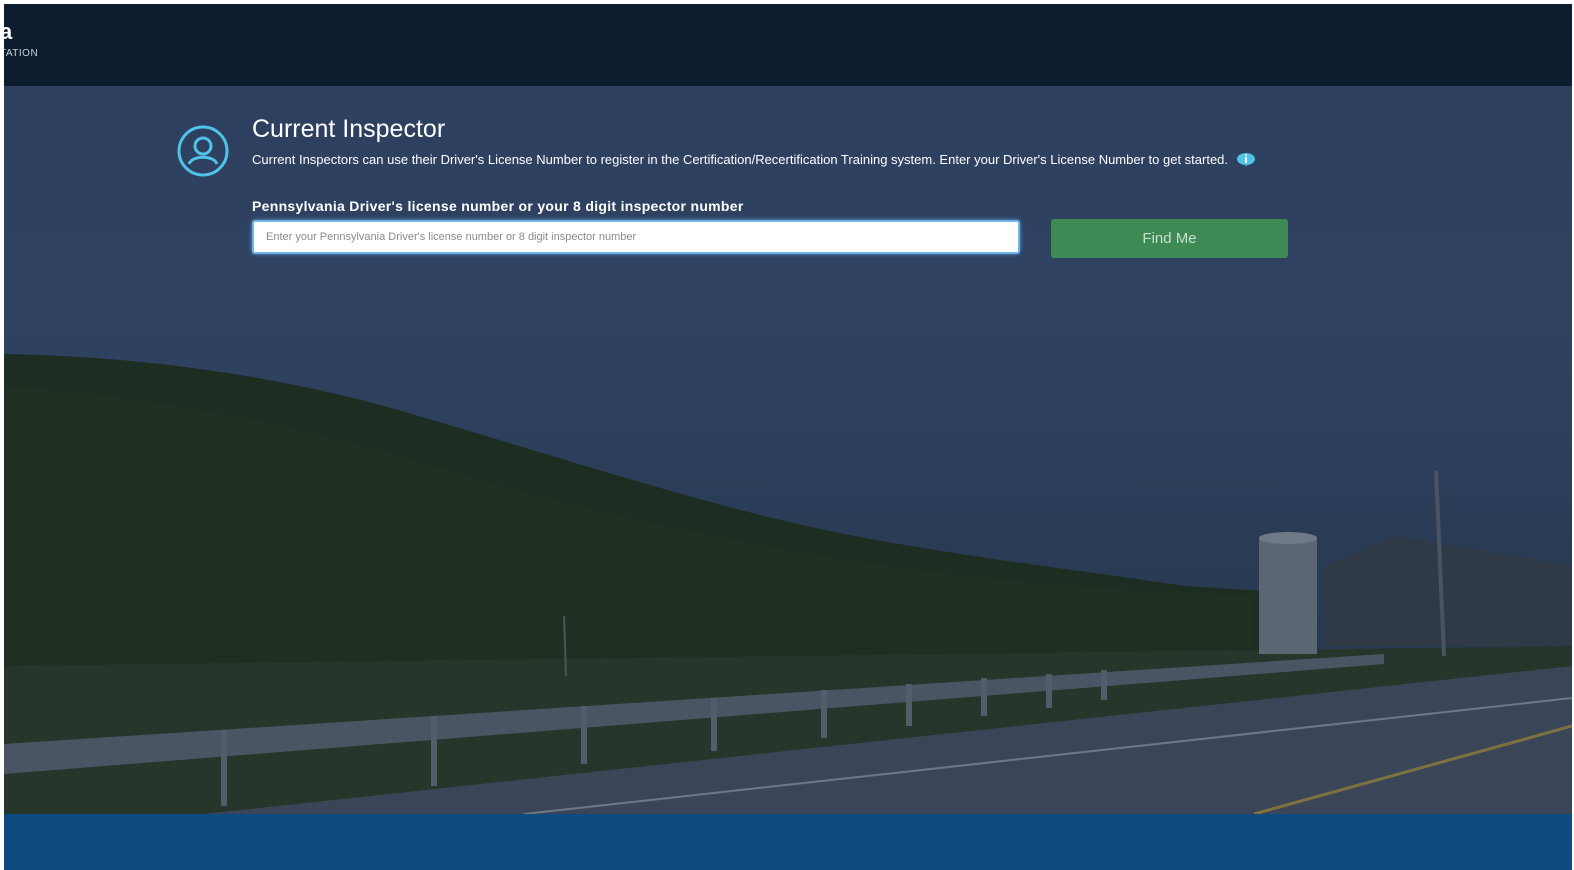 Image resolution: width=1574 pixels, height=870 pixels. I want to click on info-bubble-icon, so click(1246, 159).